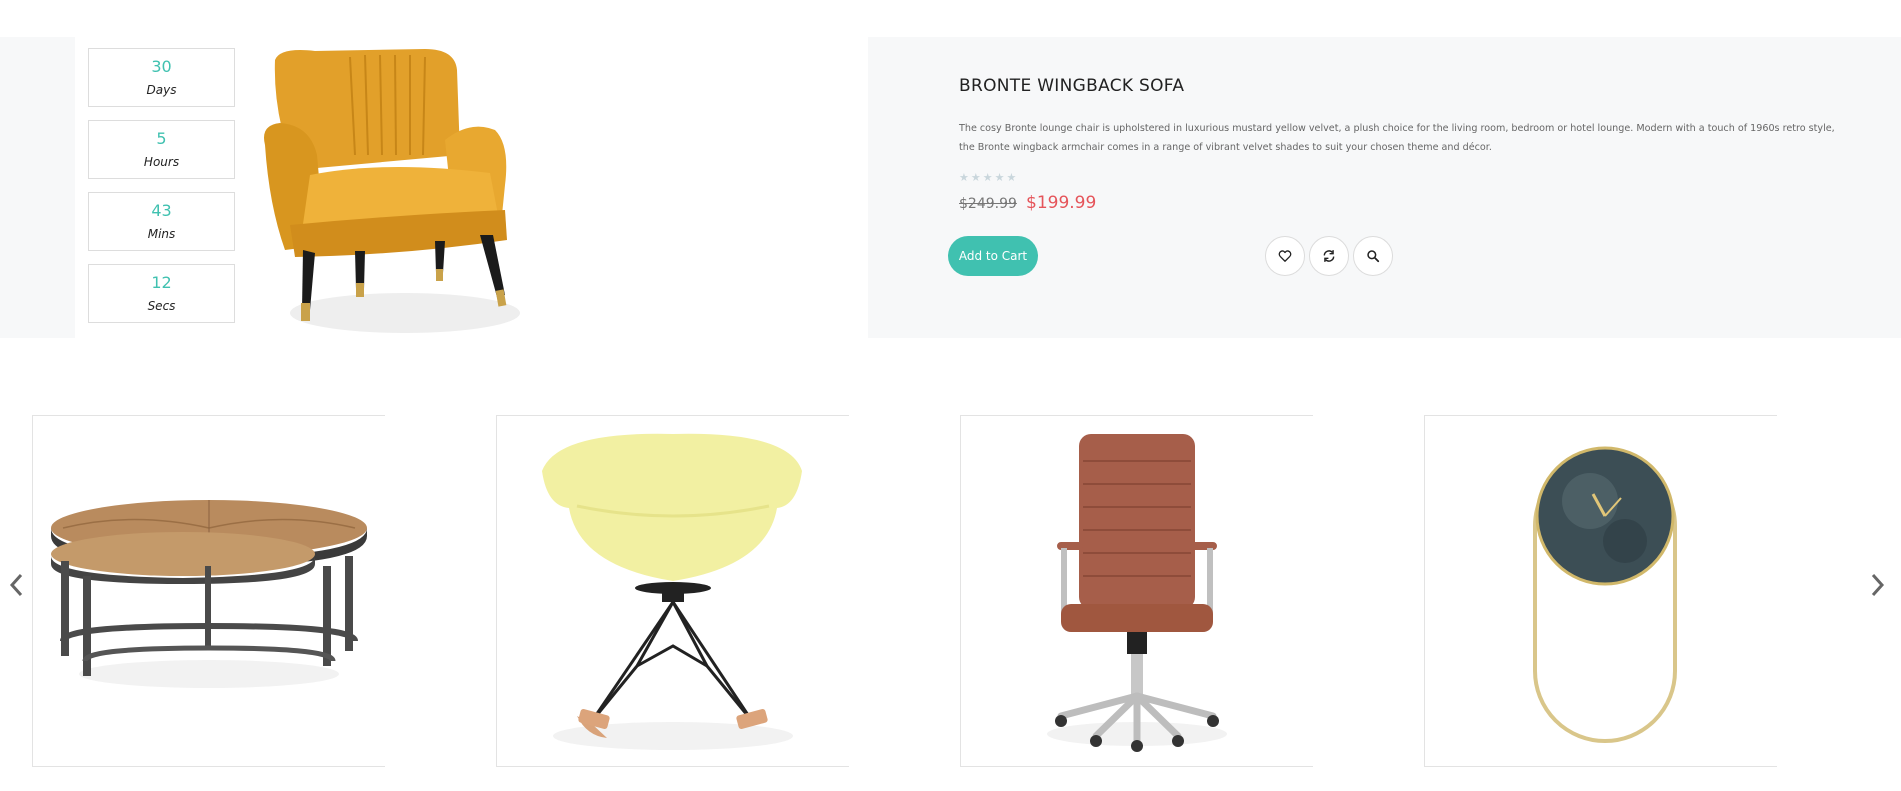  I want to click on product-card-office-chair, so click(1136, 591).